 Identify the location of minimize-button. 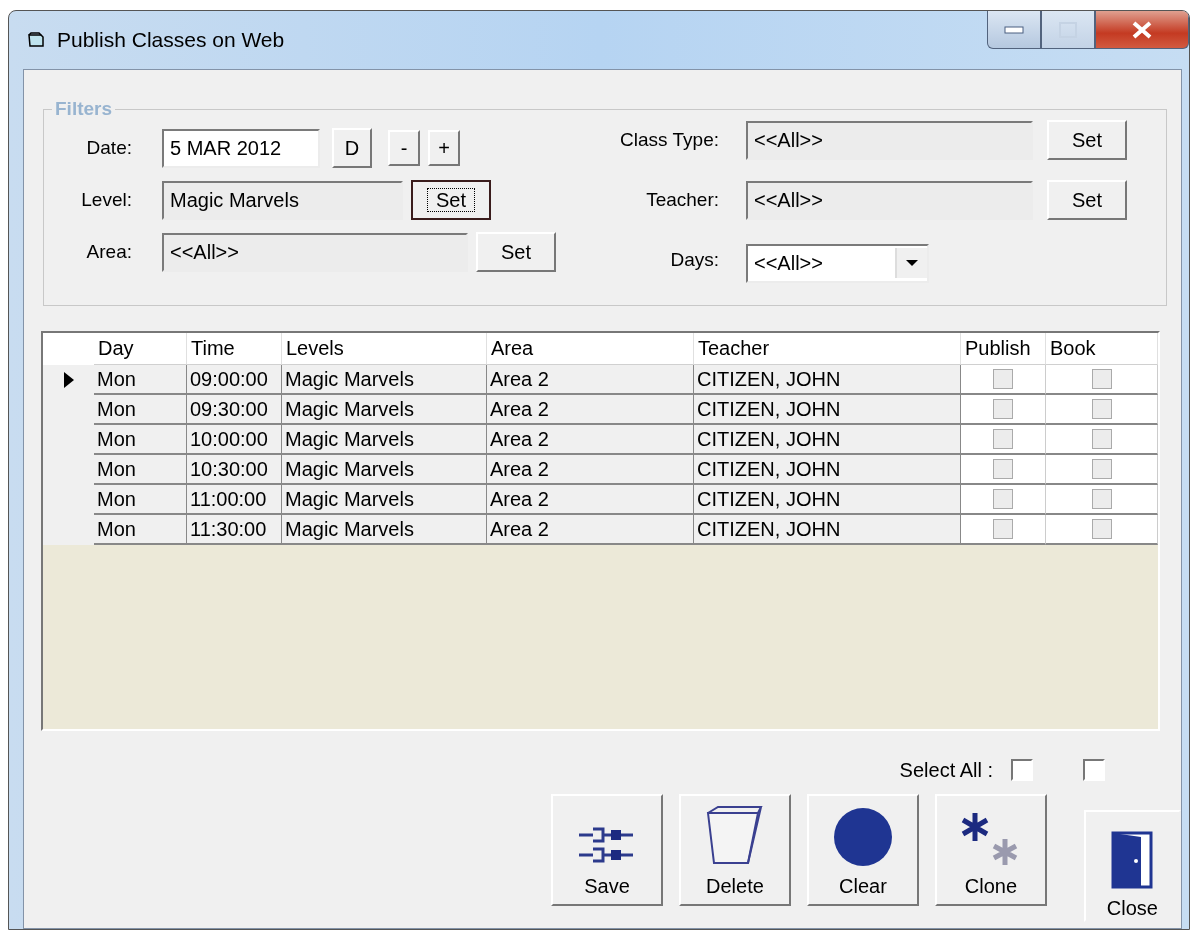
(1014, 30).